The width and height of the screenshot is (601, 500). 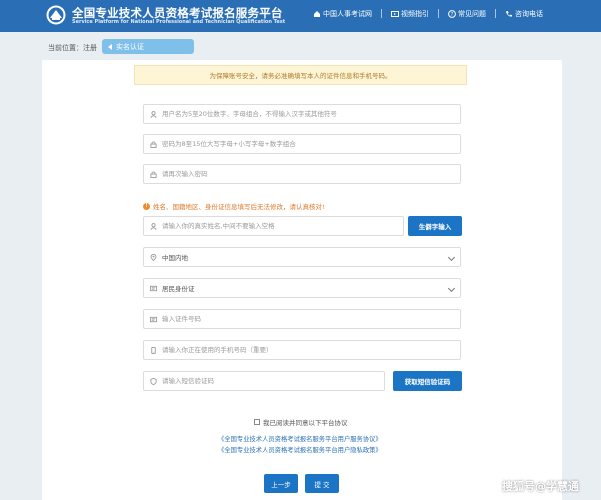 I want to click on password-confirm-field, so click(x=302, y=174).